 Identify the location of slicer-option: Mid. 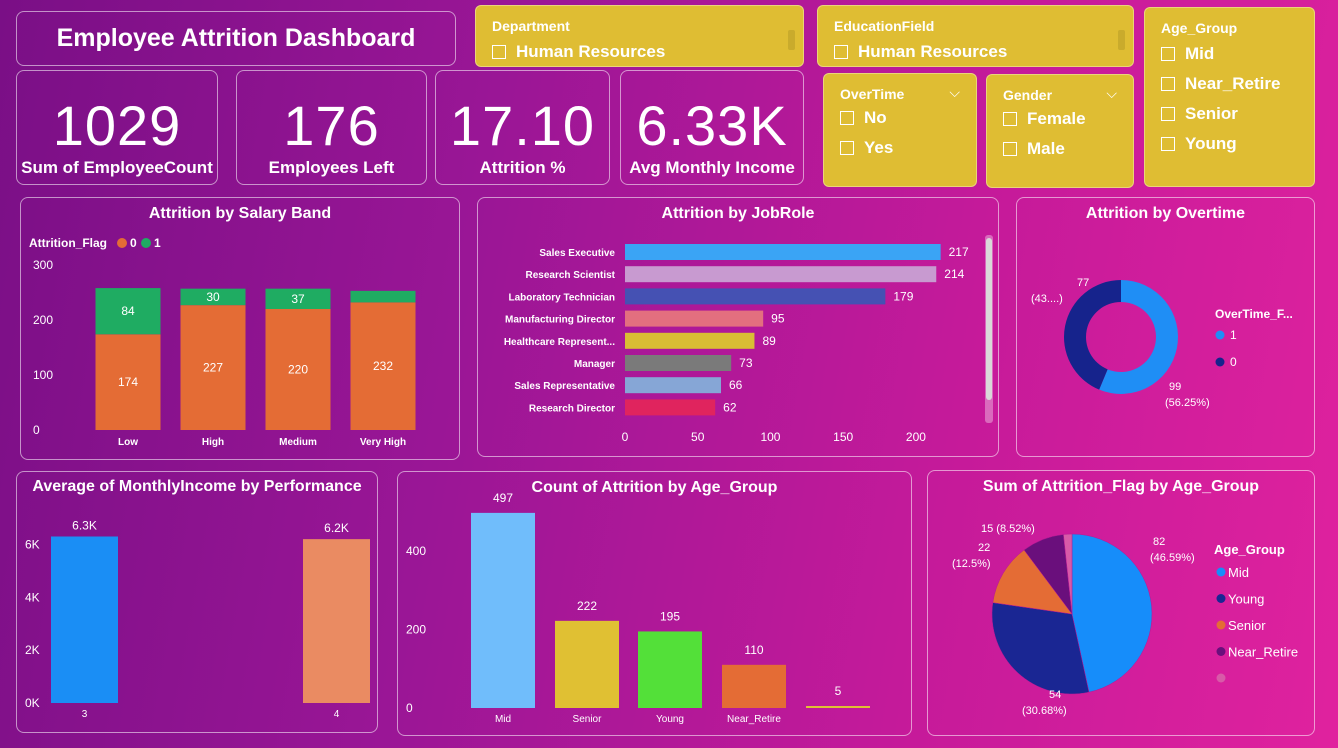
(1187, 54).